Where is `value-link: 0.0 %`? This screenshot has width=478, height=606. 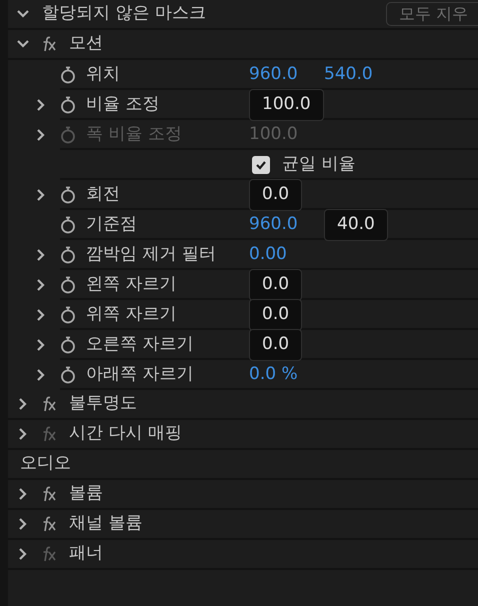
value-link: 0.0 % is located at coordinates (273, 375).